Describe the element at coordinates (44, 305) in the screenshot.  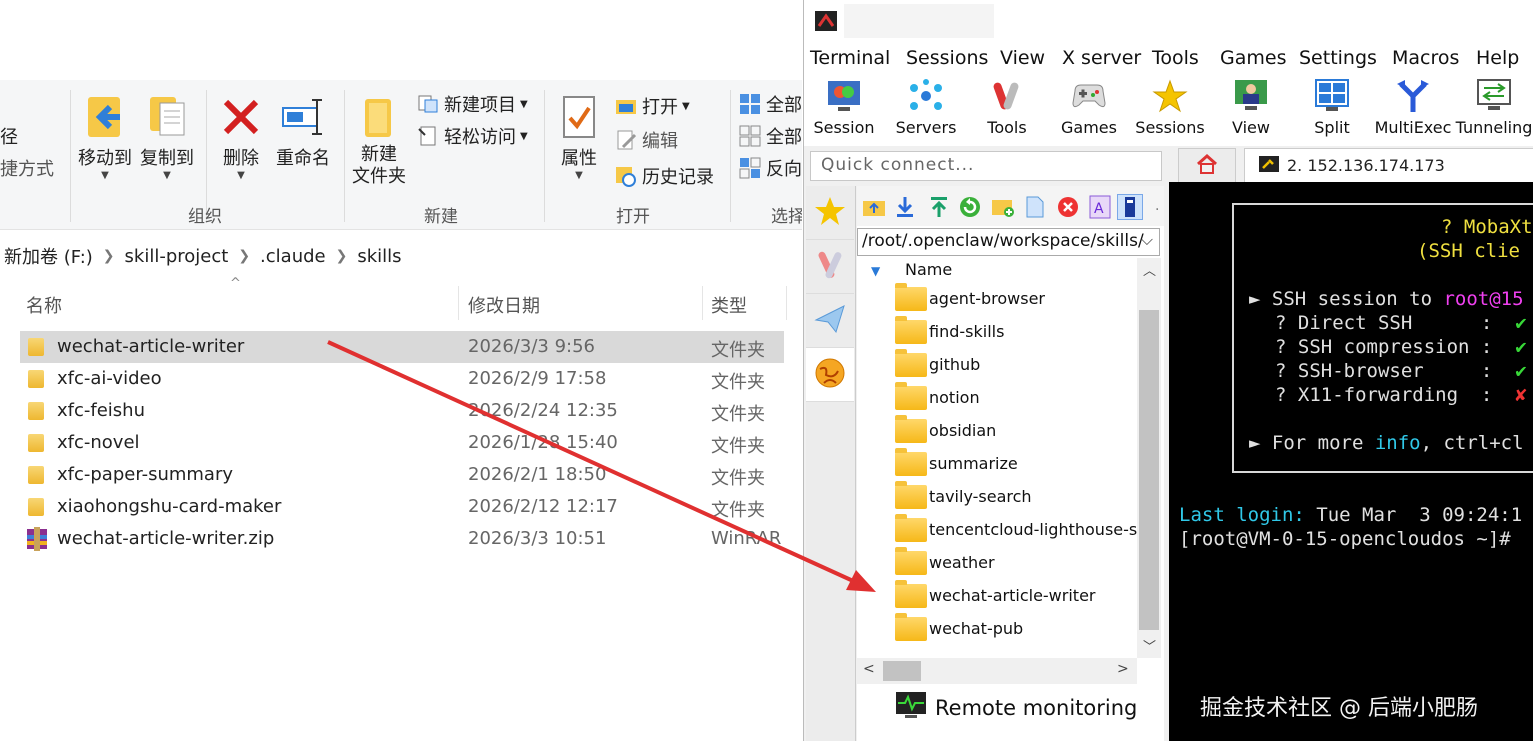
I see `column-name: 名称` at that location.